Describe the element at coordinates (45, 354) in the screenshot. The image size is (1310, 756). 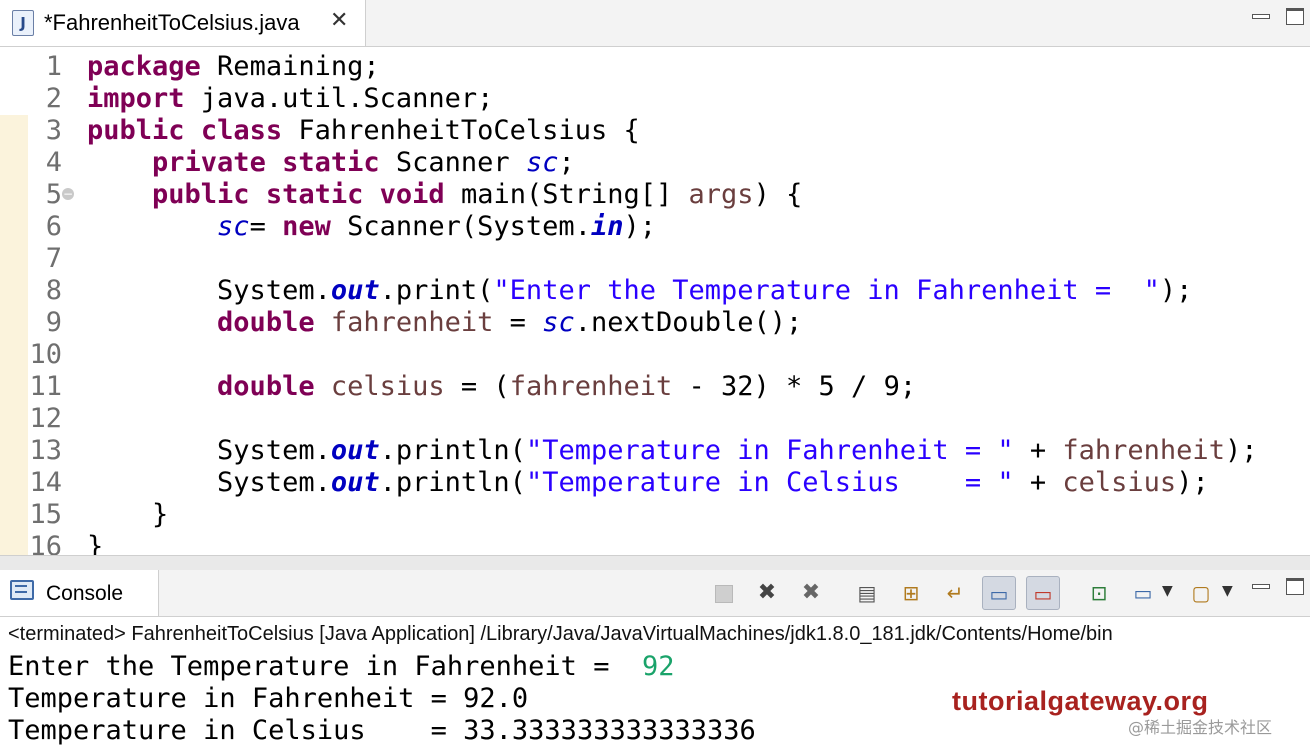
I see `line-number: 10` at that location.